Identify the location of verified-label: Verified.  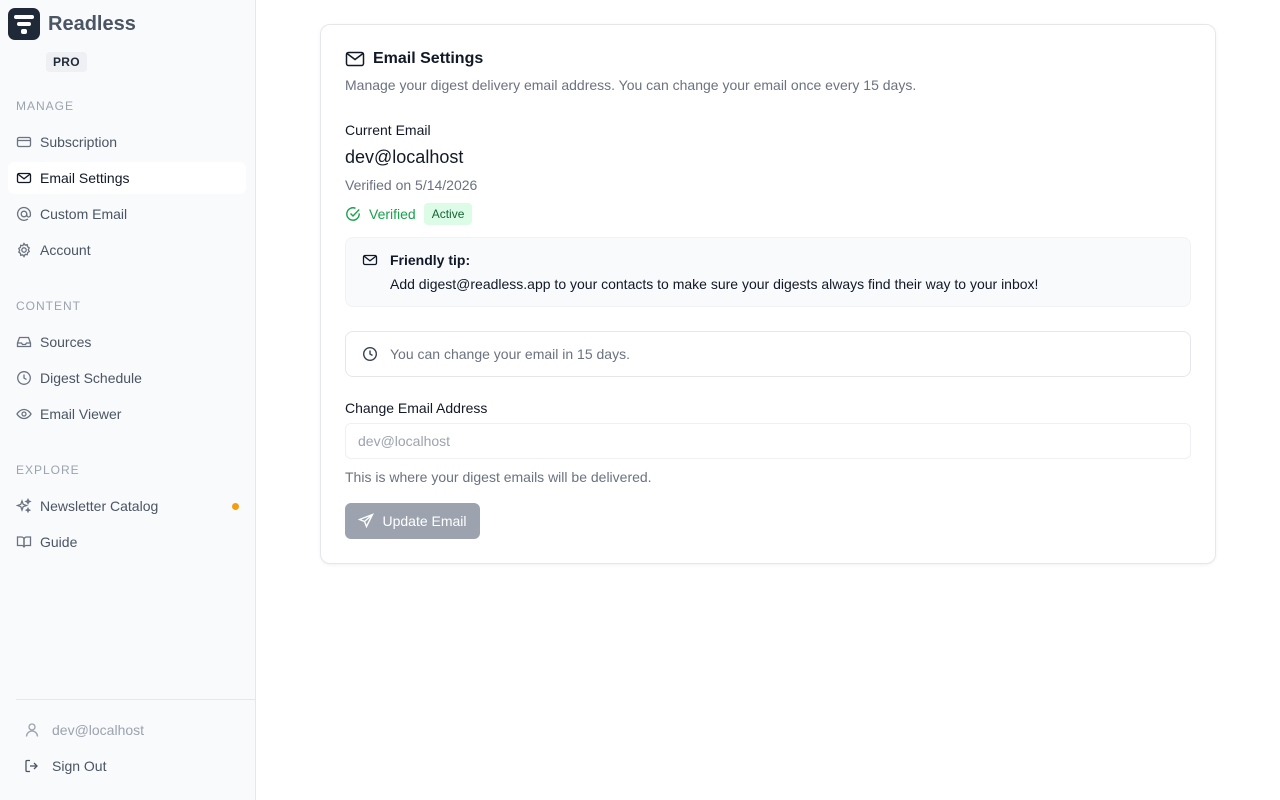
(392, 214).